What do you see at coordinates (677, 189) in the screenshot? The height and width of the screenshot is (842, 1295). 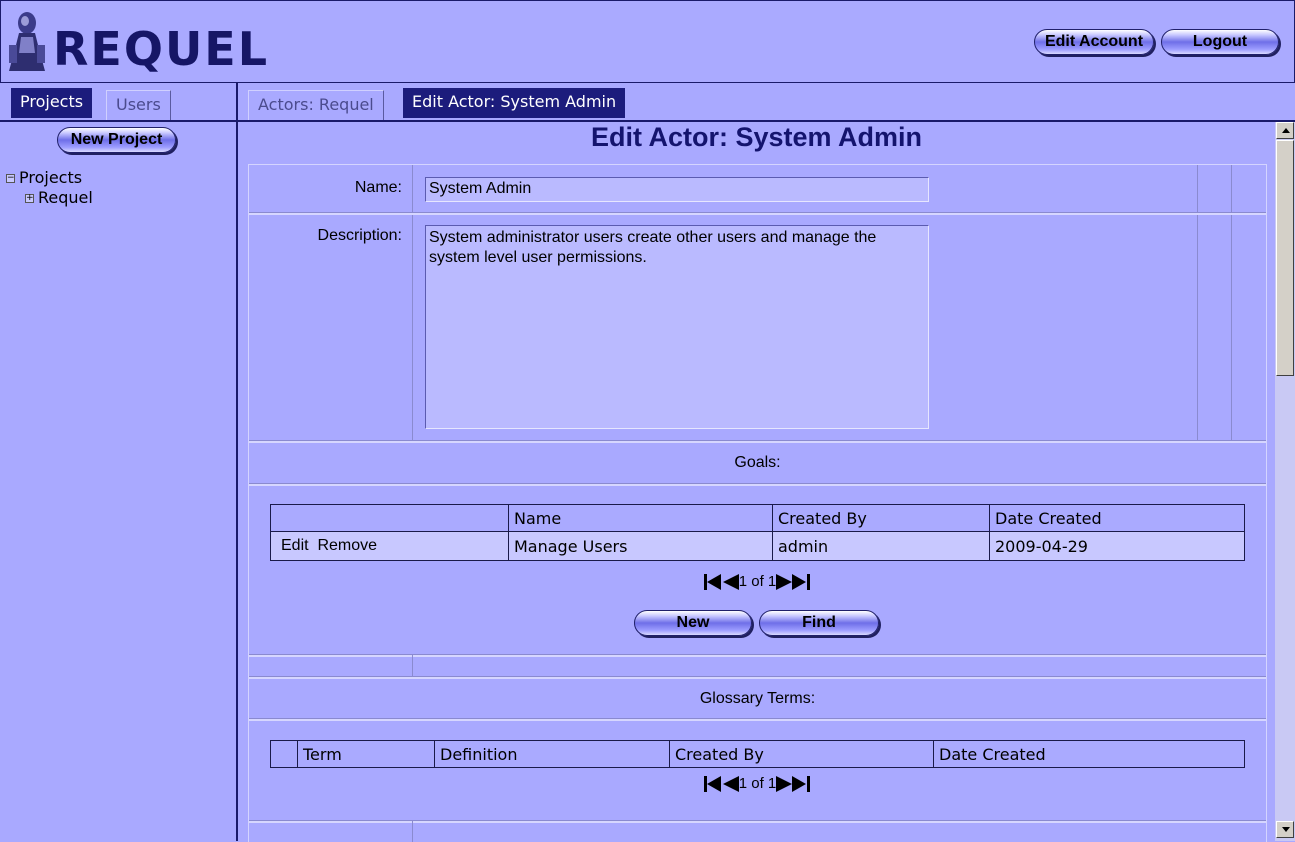 I see `name-field: System Admin` at bounding box center [677, 189].